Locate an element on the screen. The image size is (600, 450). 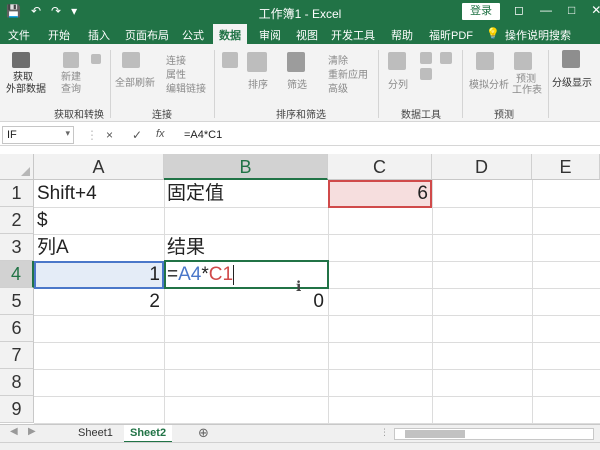
tab-page-layout: 页面布局 is located at coordinates (147, 35).